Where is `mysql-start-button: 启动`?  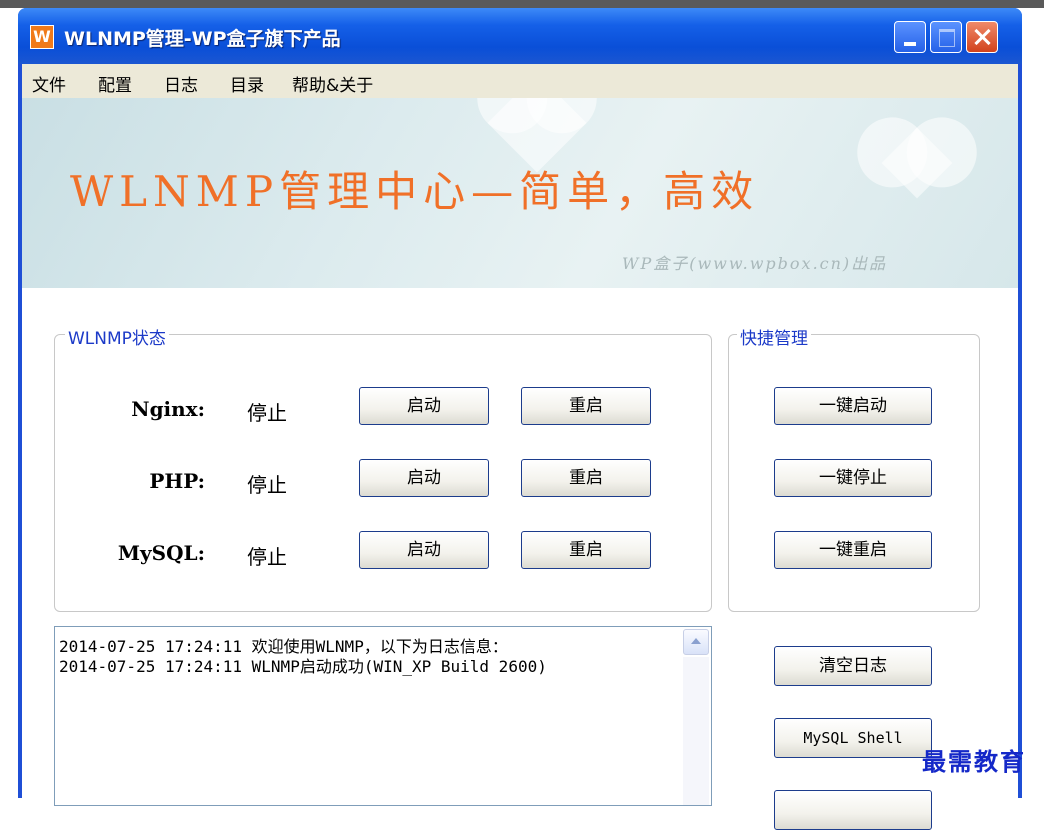 mysql-start-button: 启动 is located at coordinates (424, 550).